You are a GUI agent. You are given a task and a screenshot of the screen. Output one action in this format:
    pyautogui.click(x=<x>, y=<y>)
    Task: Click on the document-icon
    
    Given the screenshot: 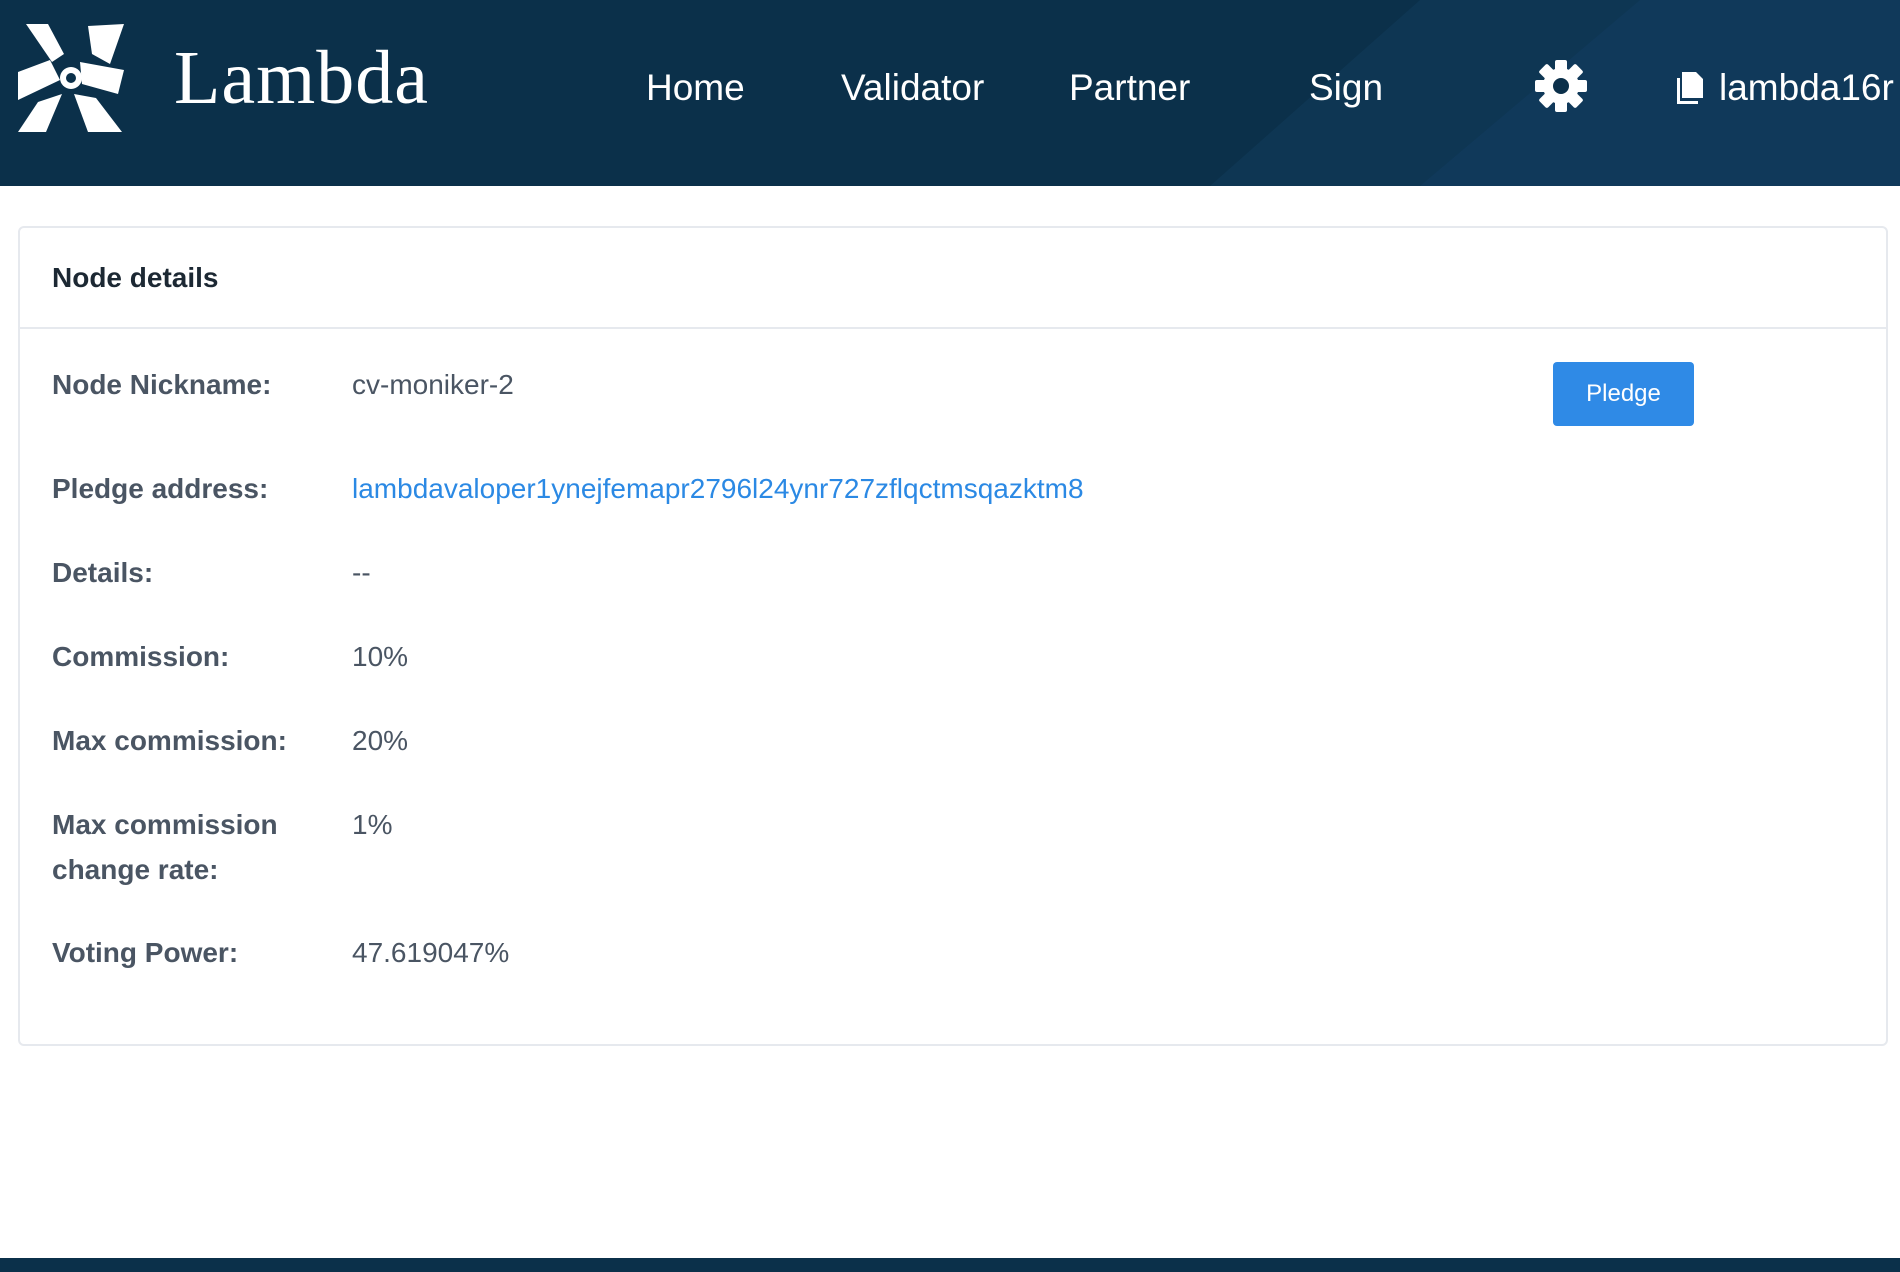 What is the action you would take?
    pyautogui.click(x=1690, y=88)
    